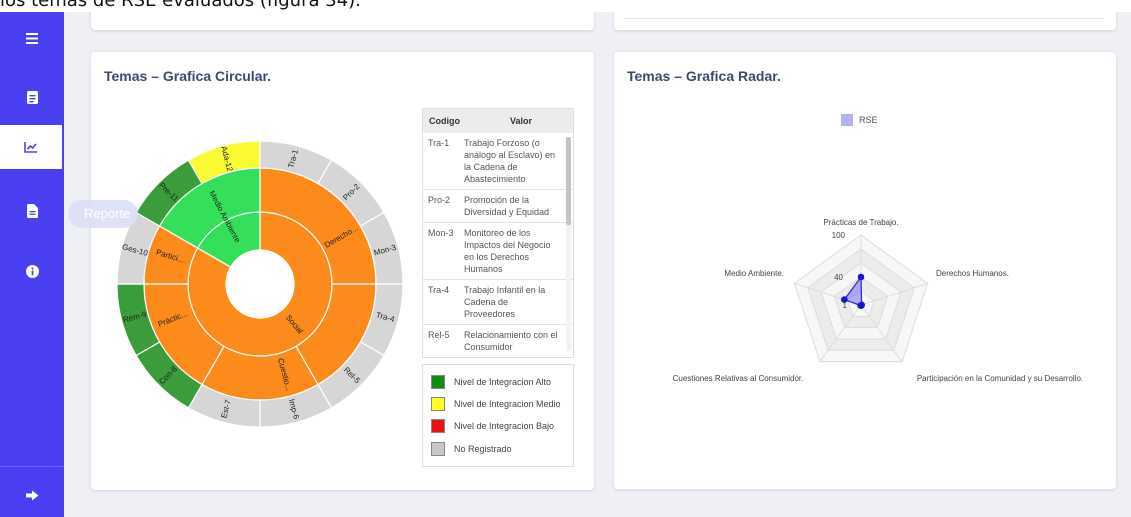 The width and height of the screenshot is (1131, 517). Describe the element at coordinates (507, 206) in the screenshot. I see `row-value: Promoción de la Diversidad y Equidad` at that location.